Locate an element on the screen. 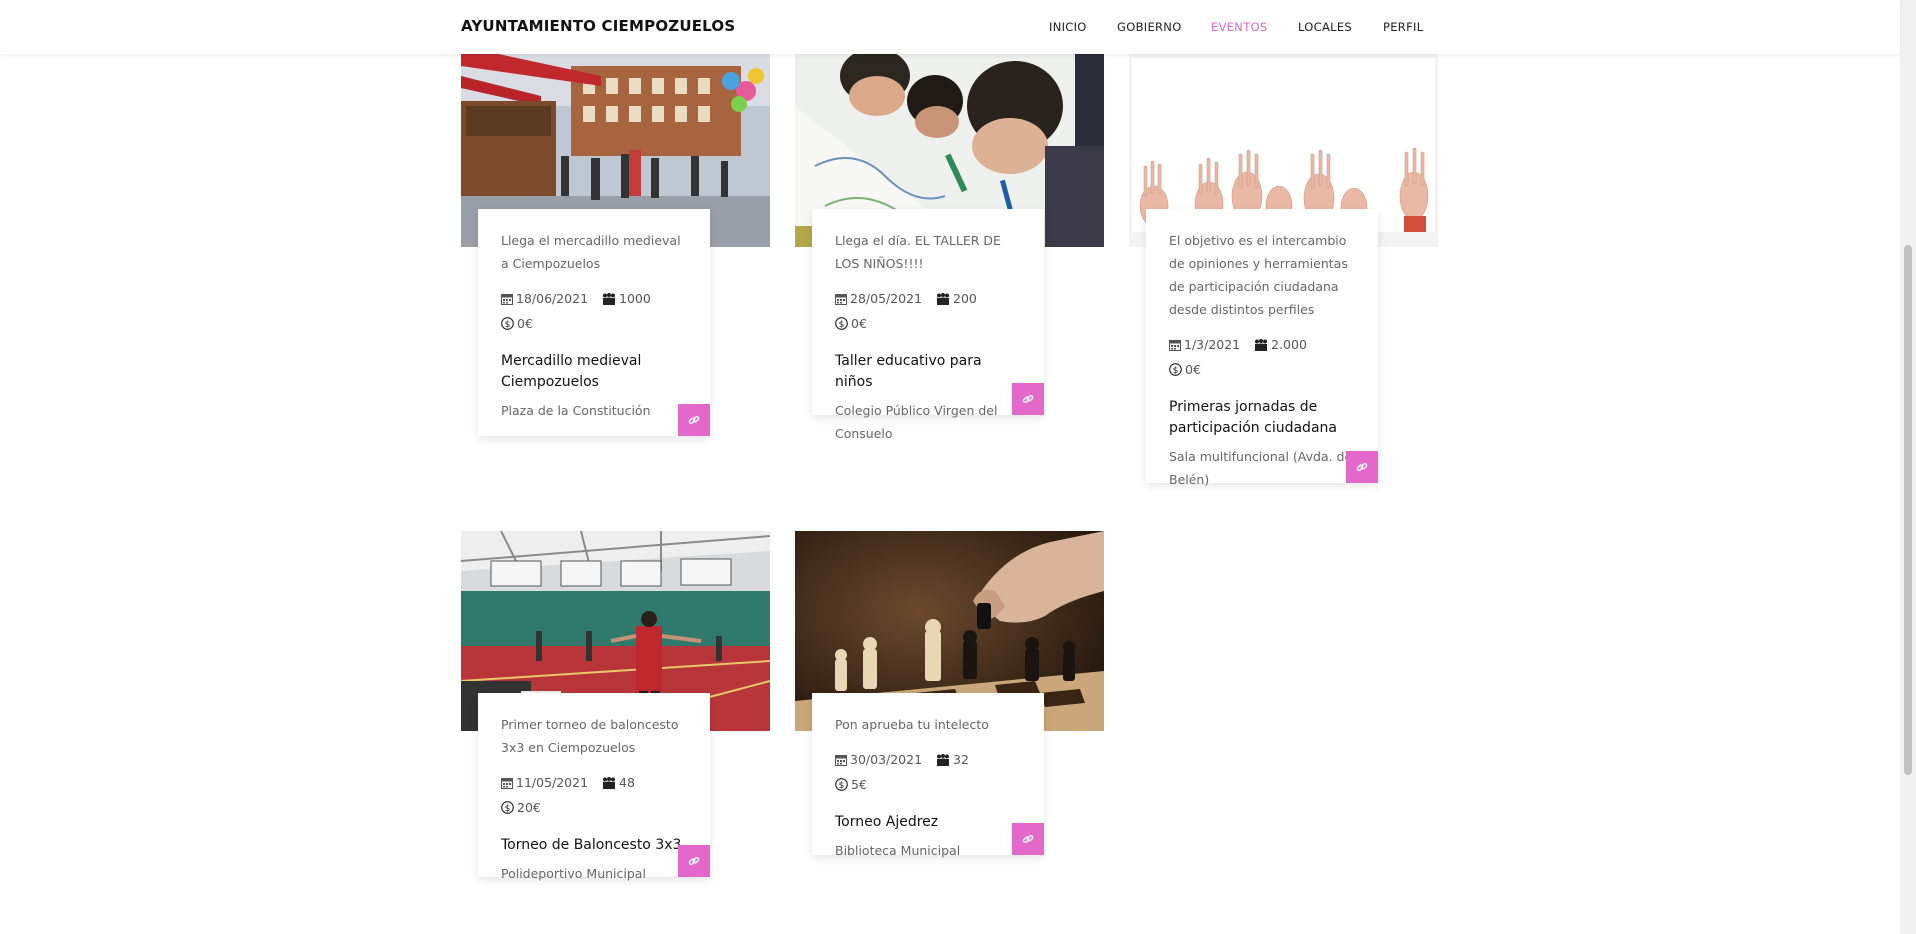 This screenshot has width=1916, height=934. event-title: Mercadillo medieval Ciempozuelos is located at coordinates (594, 372).